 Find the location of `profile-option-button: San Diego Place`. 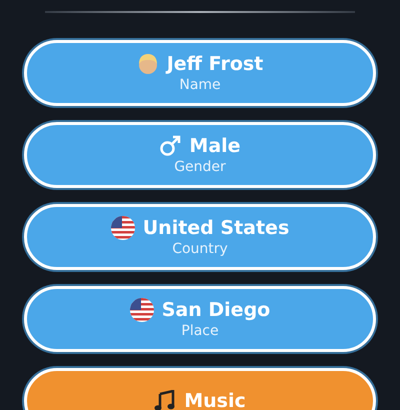

profile-option-button: San Diego Place is located at coordinates (200, 319).